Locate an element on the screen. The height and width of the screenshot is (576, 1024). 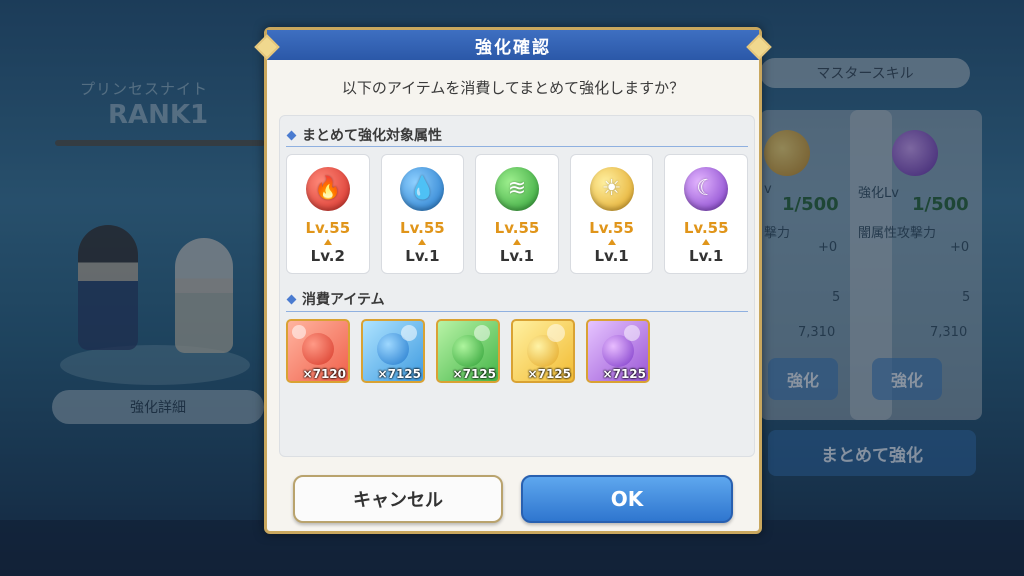
fire-glyph: 🔥 is located at coordinates (328, 188).